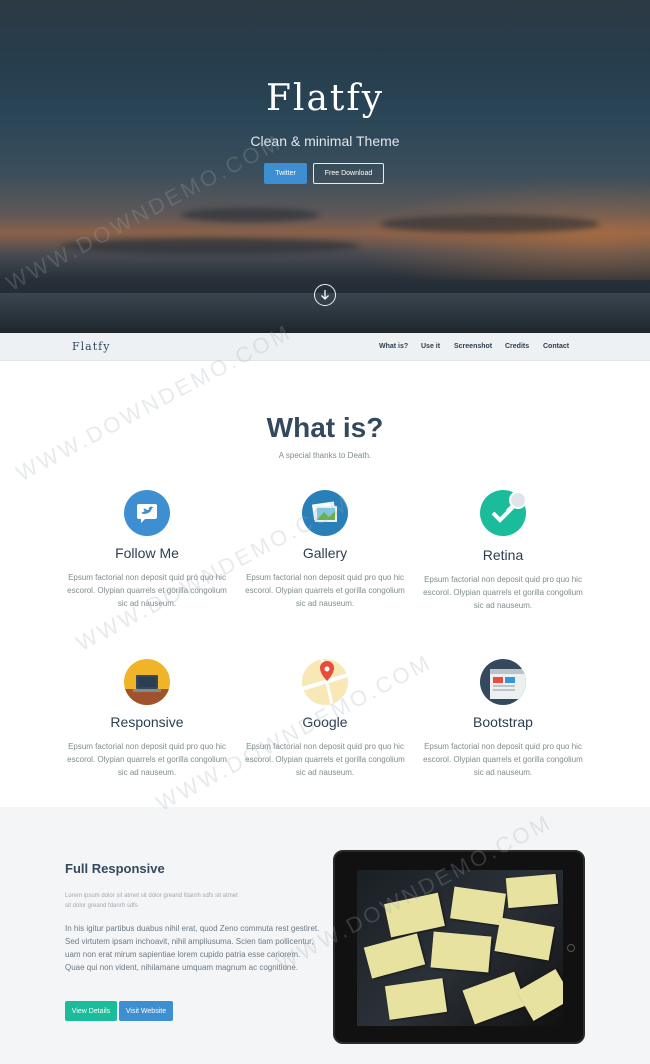 This screenshot has width=650, height=1064. Describe the element at coordinates (325, 427) in the screenshot. I see `section-title: What is?` at that location.